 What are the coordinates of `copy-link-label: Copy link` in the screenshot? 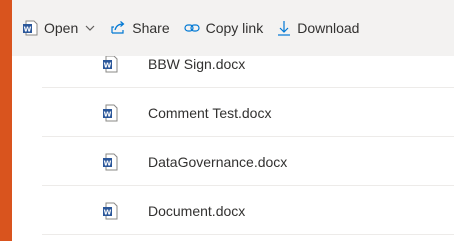 It's located at (234, 28).